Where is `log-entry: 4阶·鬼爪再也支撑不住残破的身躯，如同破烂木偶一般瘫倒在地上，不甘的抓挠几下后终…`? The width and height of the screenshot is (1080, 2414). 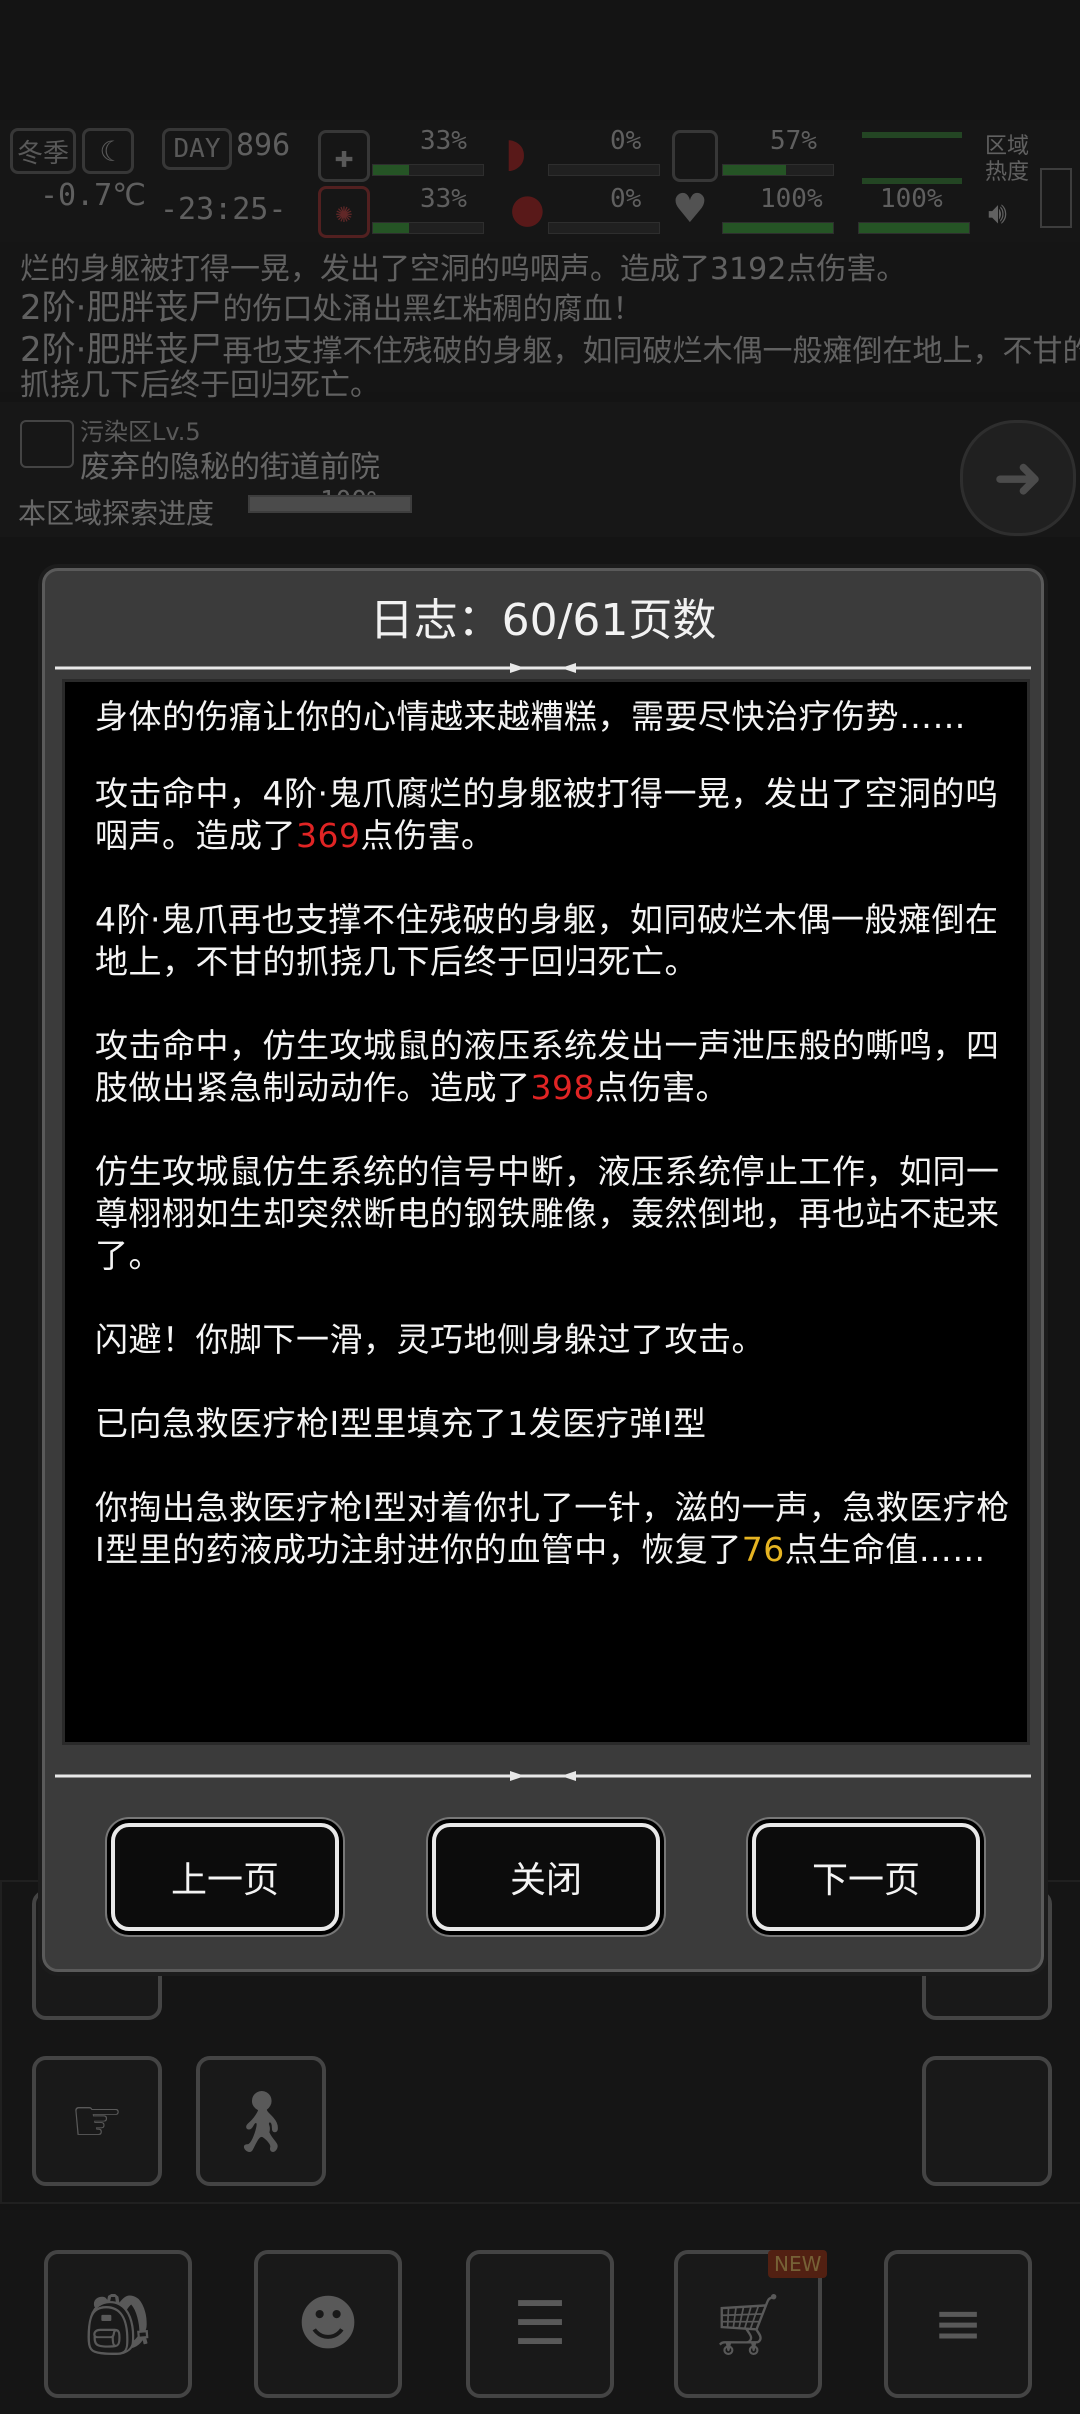
log-entry: 4阶·鬼爪再也支撑不住残破的身躯，如同破烂木偶一般瘫倒在地上，不甘的抓挠几下后终… is located at coordinates (547, 940).